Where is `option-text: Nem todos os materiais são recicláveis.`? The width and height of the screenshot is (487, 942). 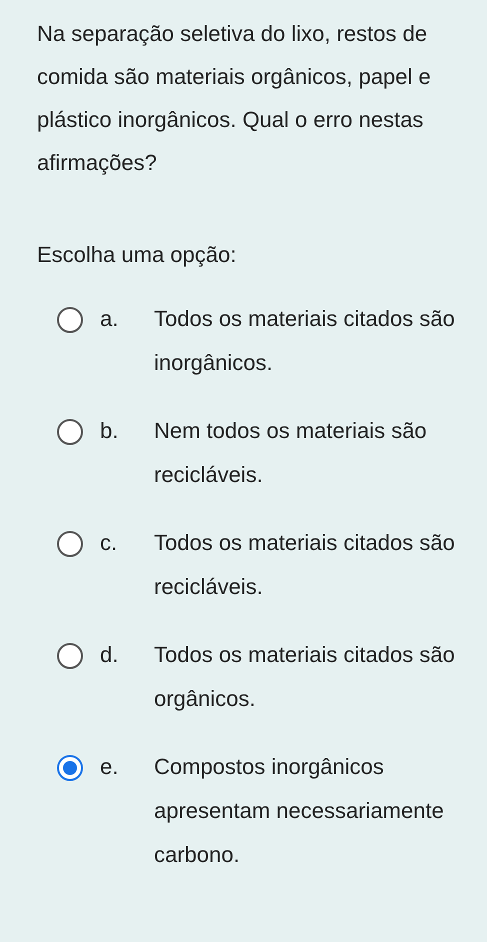 option-text: Nem todos os materiais são recicláveis. is located at coordinates (291, 453).